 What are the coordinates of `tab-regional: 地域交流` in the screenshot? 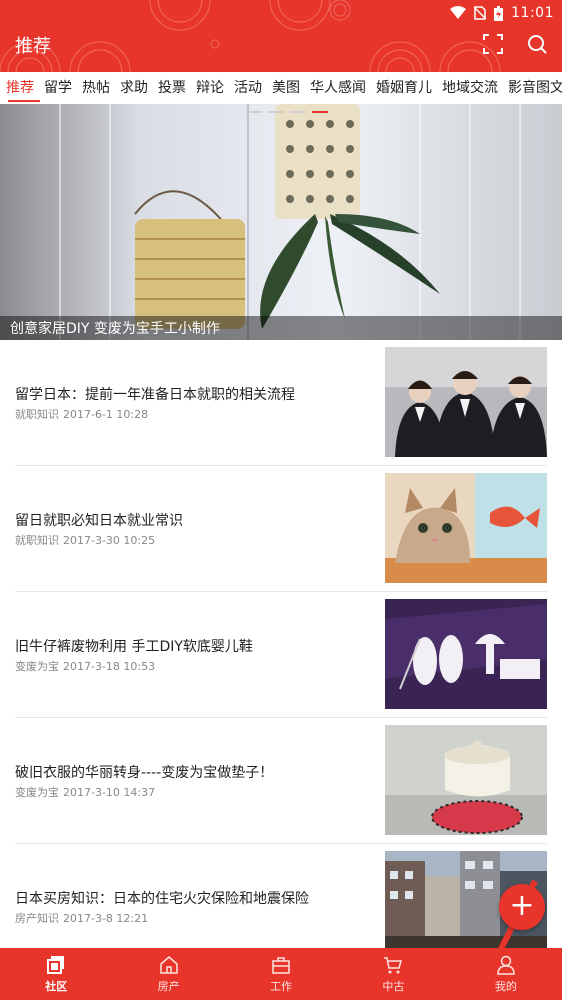 It's located at (469, 88).